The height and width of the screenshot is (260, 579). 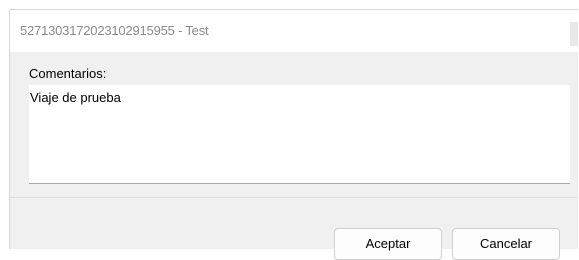 What do you see at coordinates (506, 244) in the screenshot?
I see `cancel-button: Cancelar` at bounding box center [506, 244].